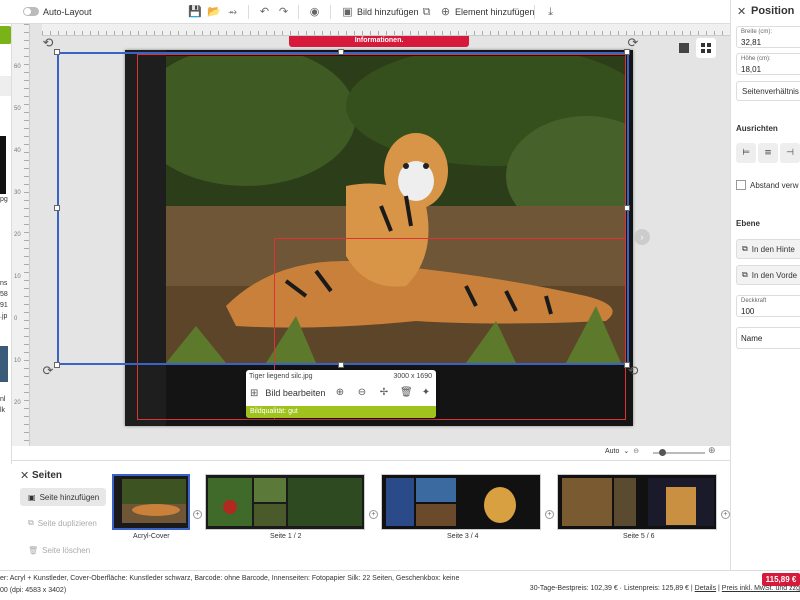  What do you see at coordinates (5, 35) in the screenshot?
I see `sidebar-green-button` at bounding box center [5, 35].